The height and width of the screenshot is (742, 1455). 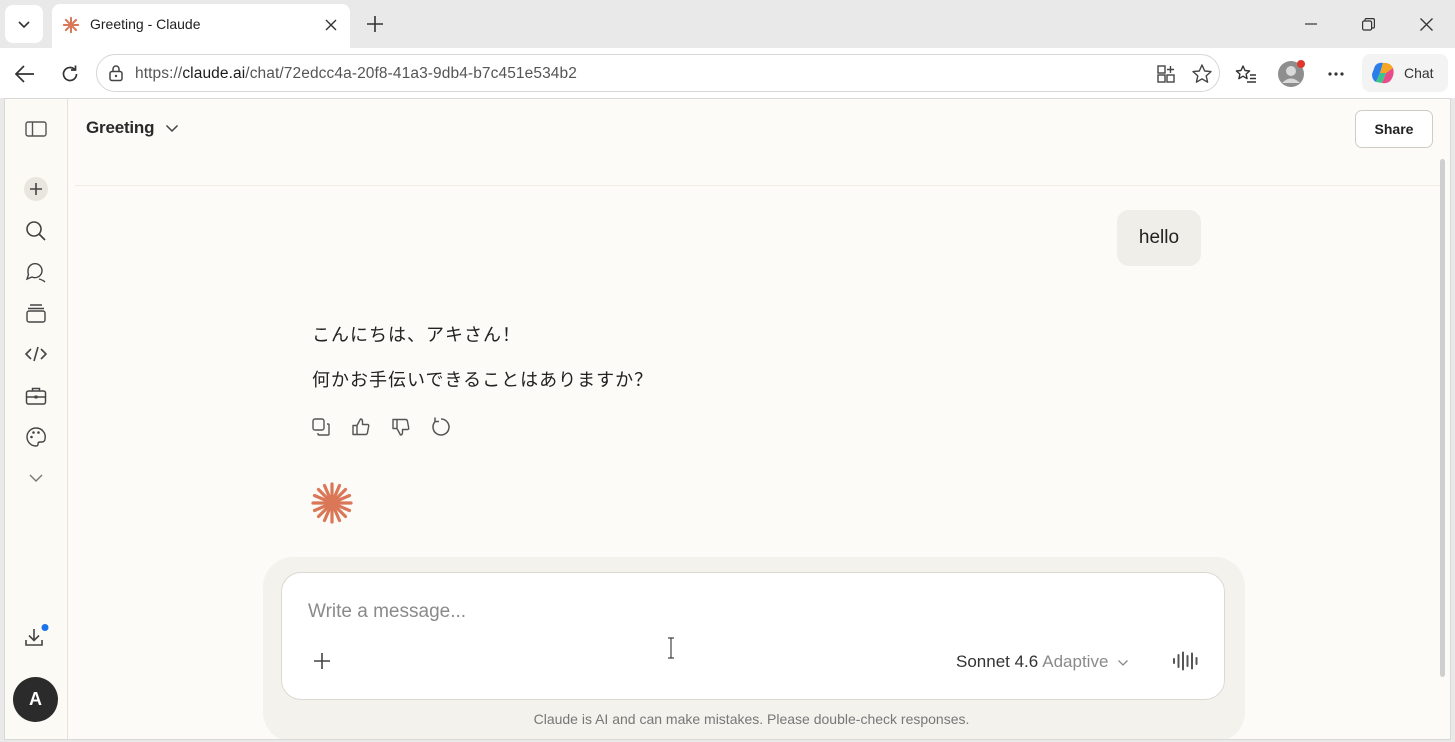 I want to click on favorite-star-icon, so click(x=1202, y=74).